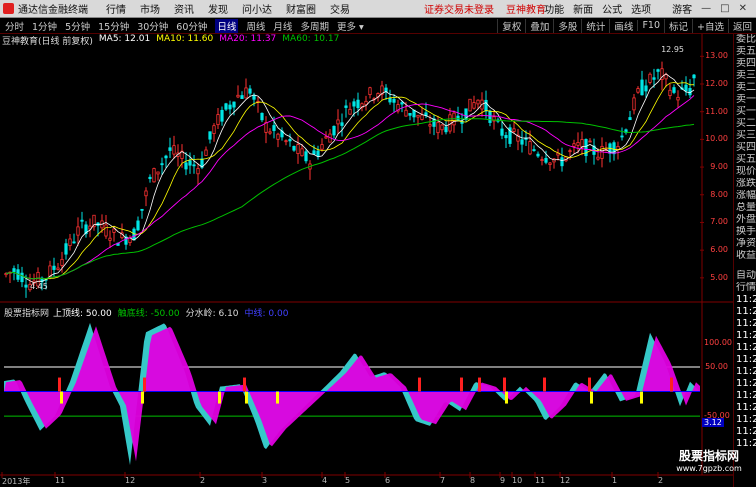 Image resolution: width=756 pixels, height=487 pixels. What do you see at coordinates (746, 51) in the screenshot?
I see `quote-row: 卖五` at bounding box center [746, 51].